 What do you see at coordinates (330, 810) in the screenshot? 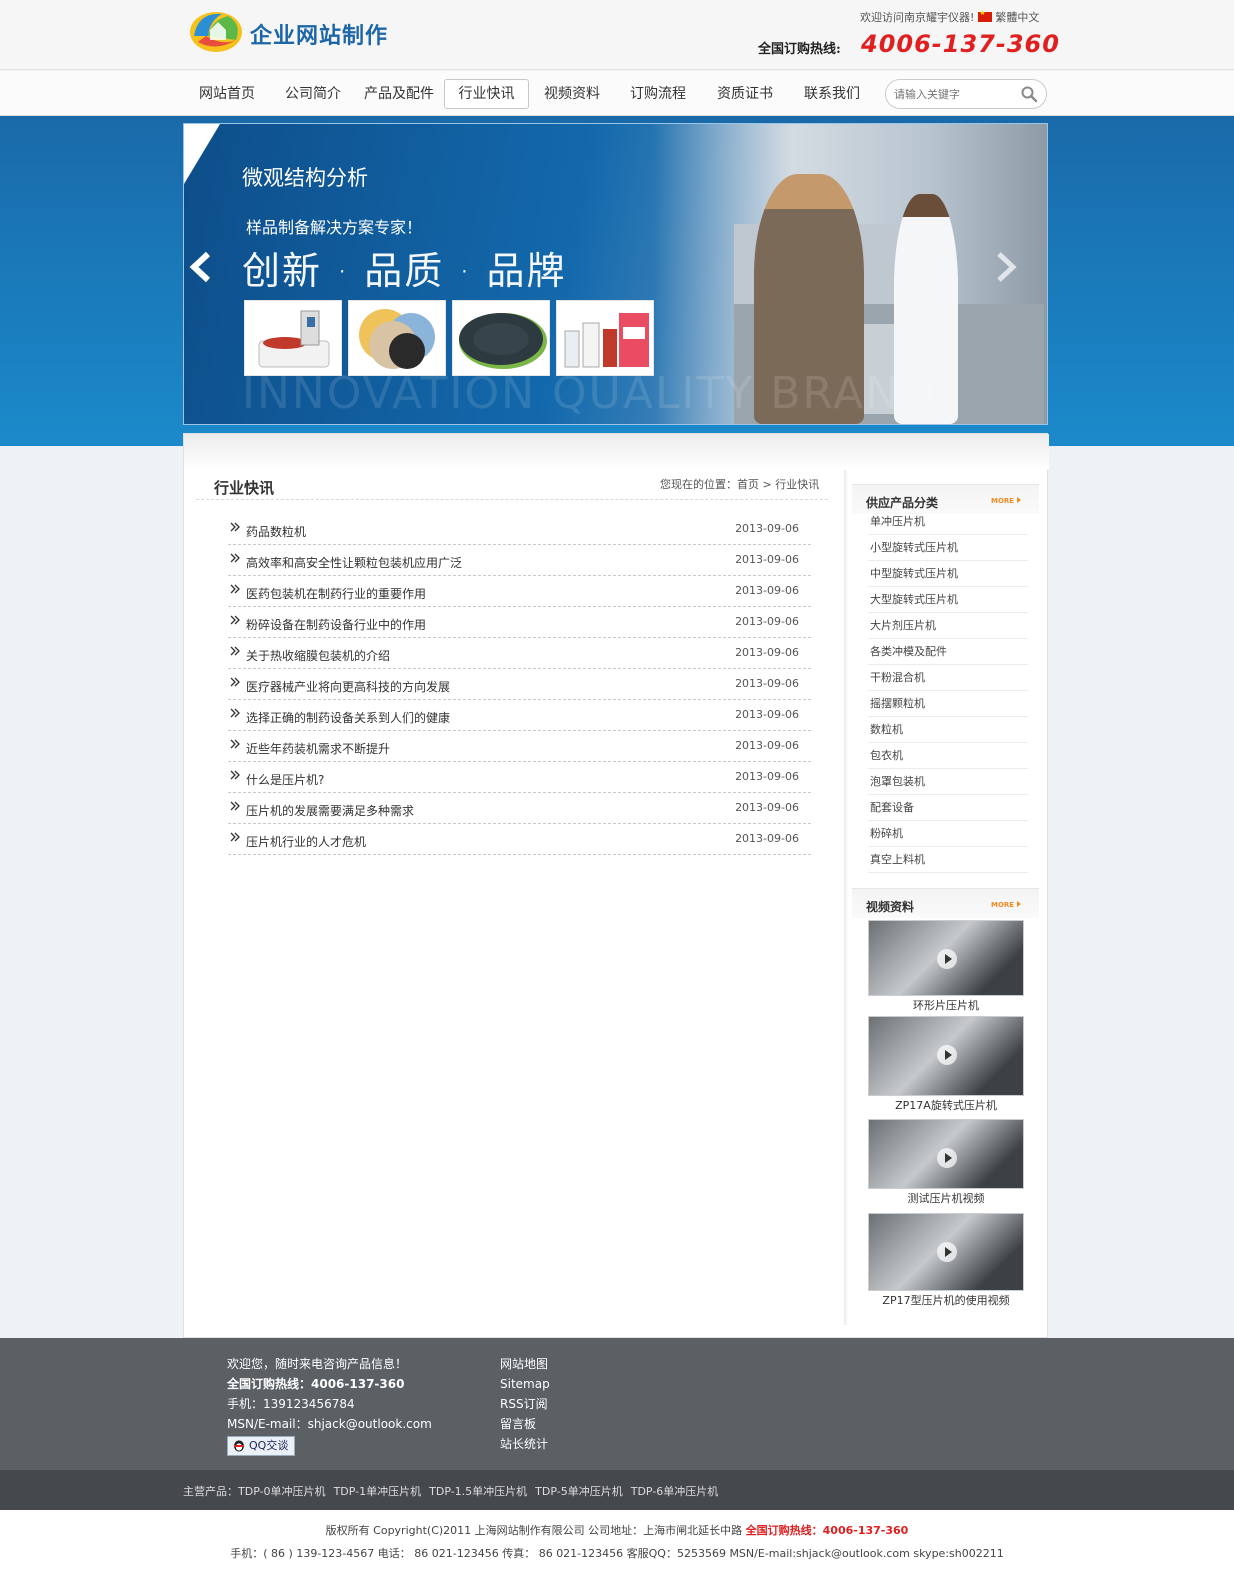
I see `news-title-link: 压片机的发展需要满足多种需求` at bounding box center [330, 810].